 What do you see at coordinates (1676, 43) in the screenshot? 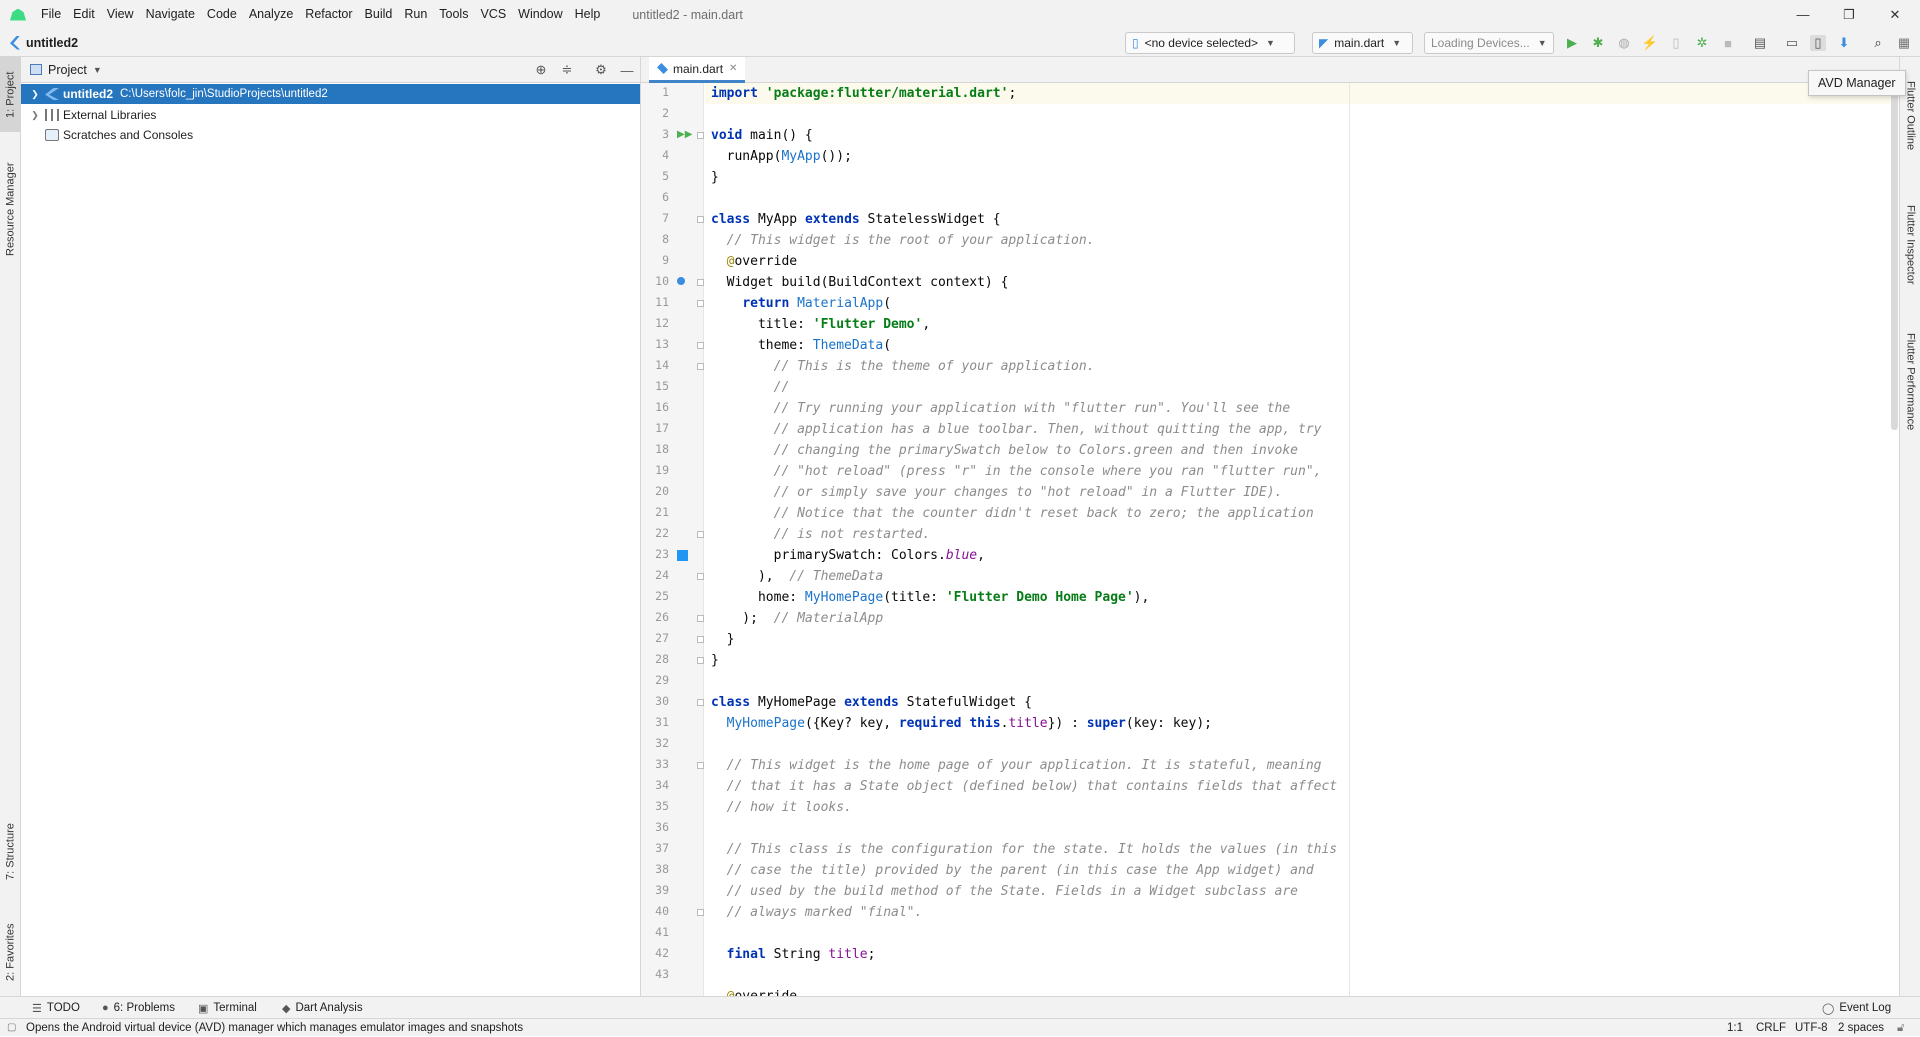
I see `hot-restart-icon: ▯` at bounding box center [1676, 43].